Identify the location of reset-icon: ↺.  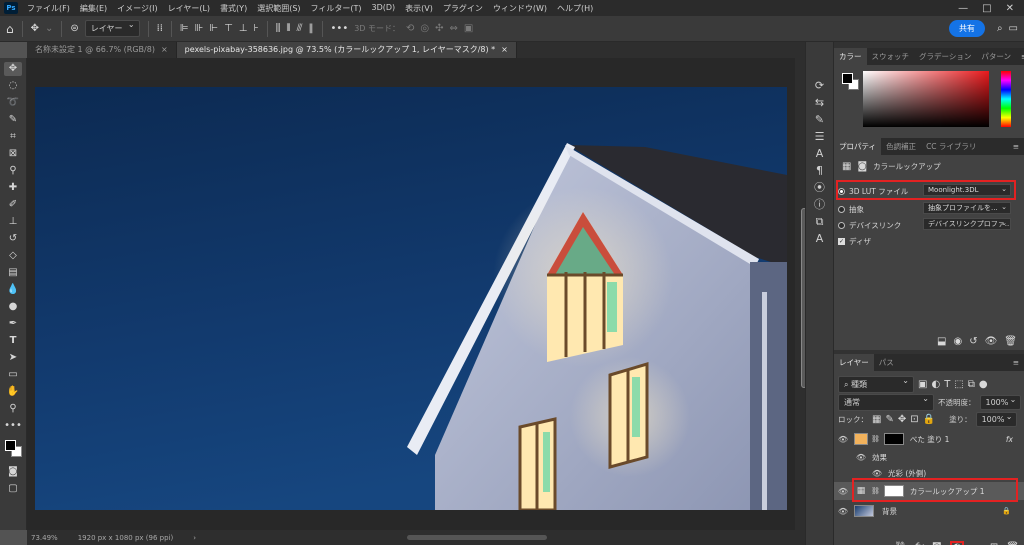
(973, 342).